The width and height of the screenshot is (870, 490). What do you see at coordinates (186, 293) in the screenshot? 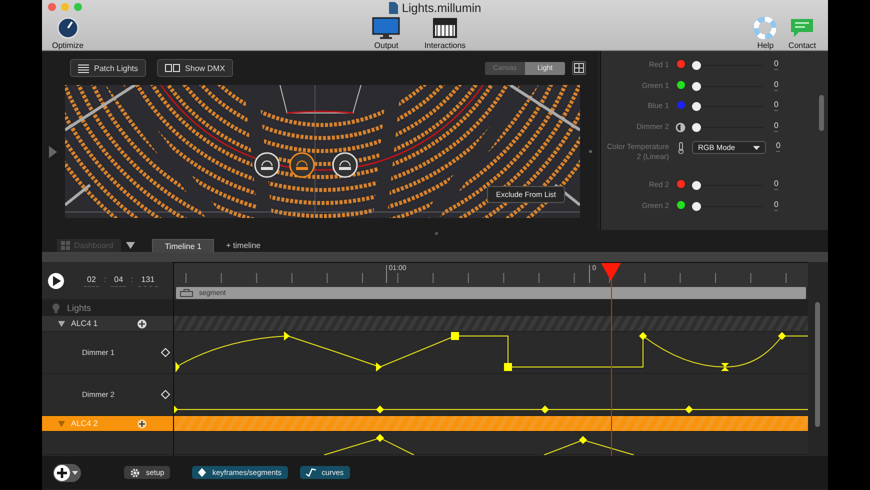
I see `segment-icon` at bounding box center [186, 293].